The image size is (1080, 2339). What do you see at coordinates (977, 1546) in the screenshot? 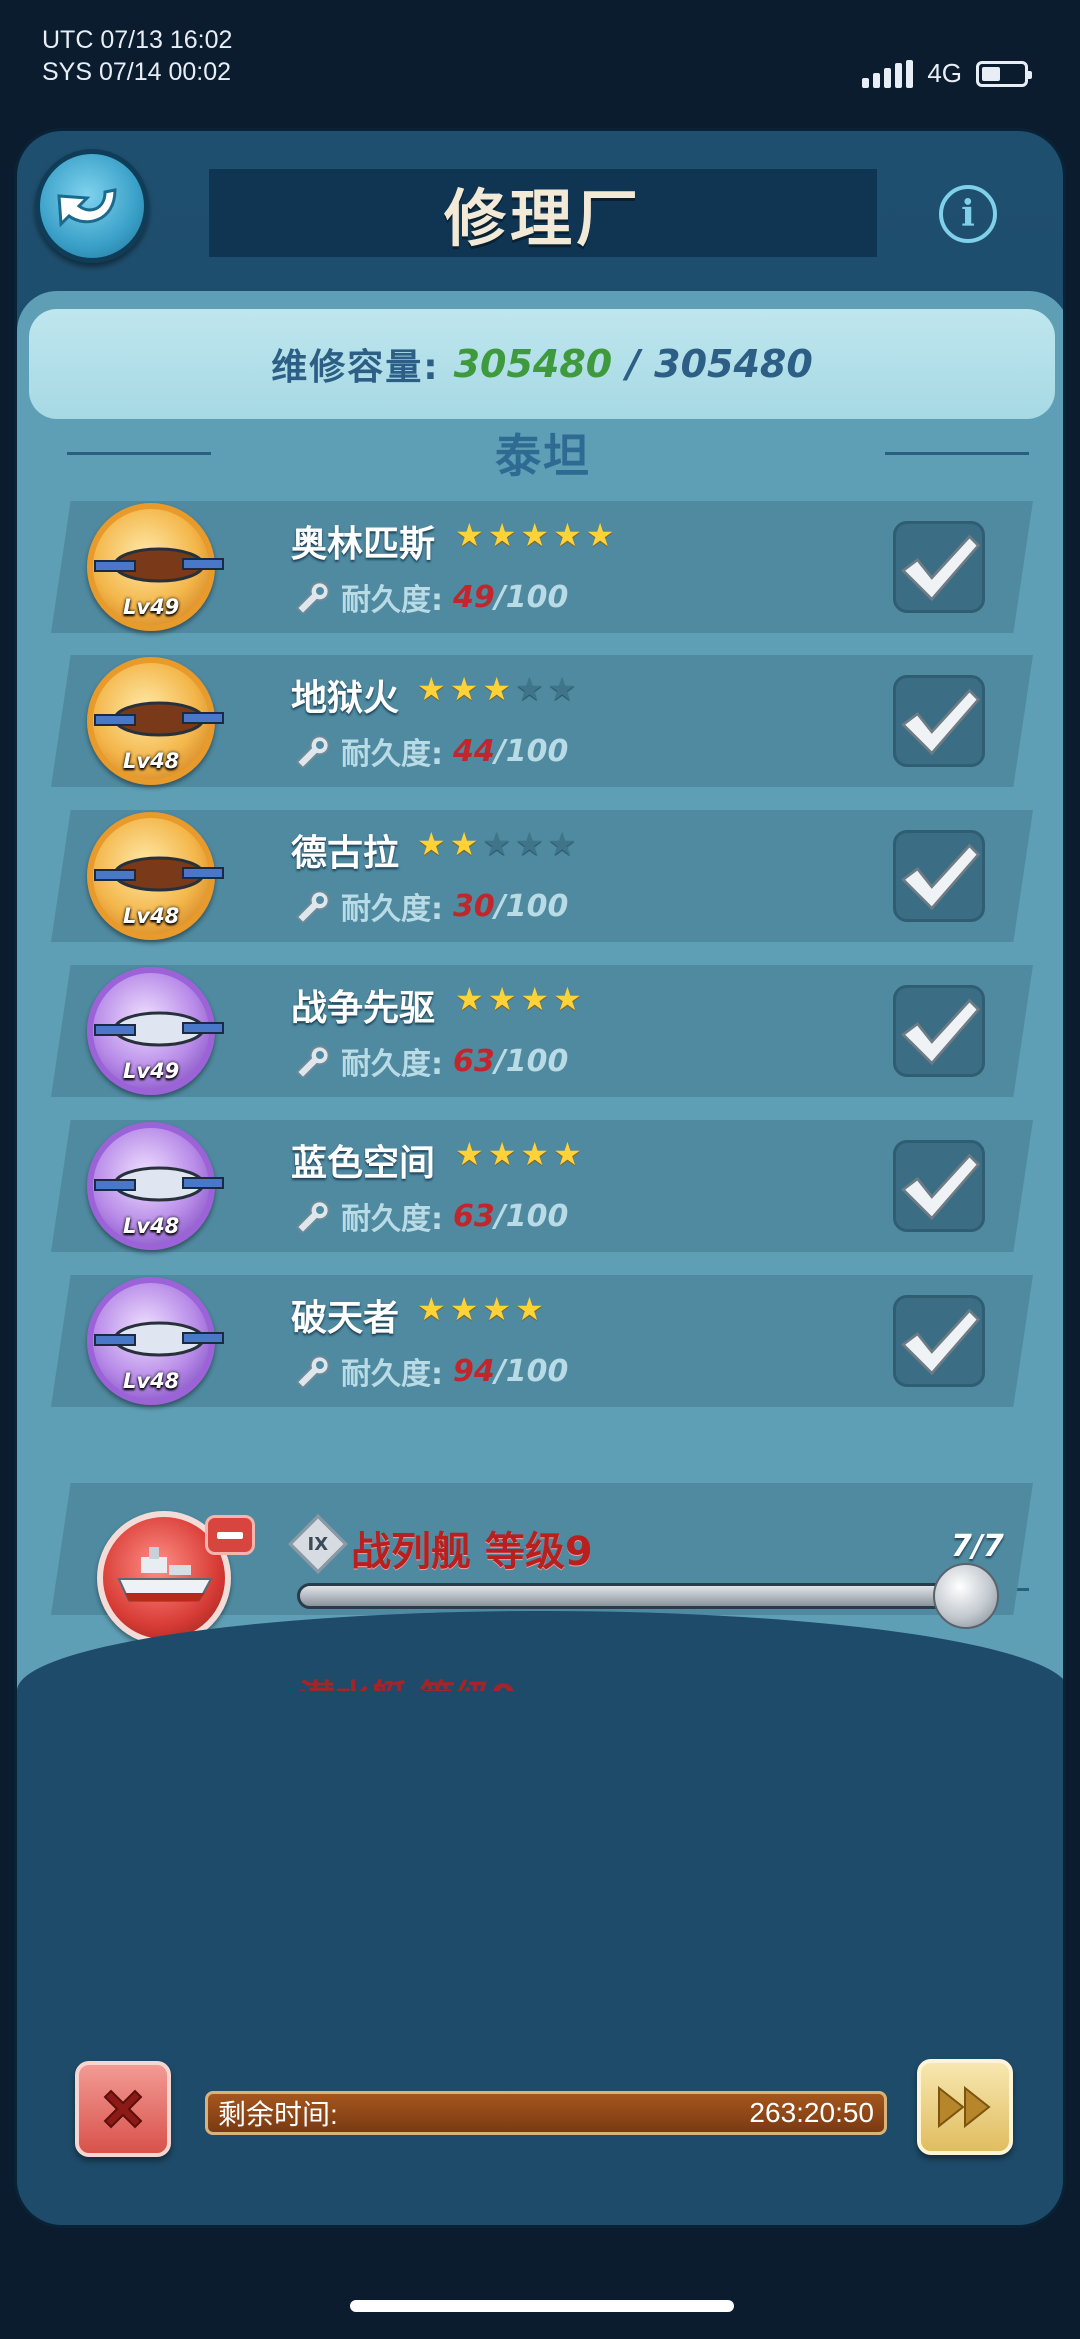
I see `ship-count: 7/7` at bounding box center [977, 1546].